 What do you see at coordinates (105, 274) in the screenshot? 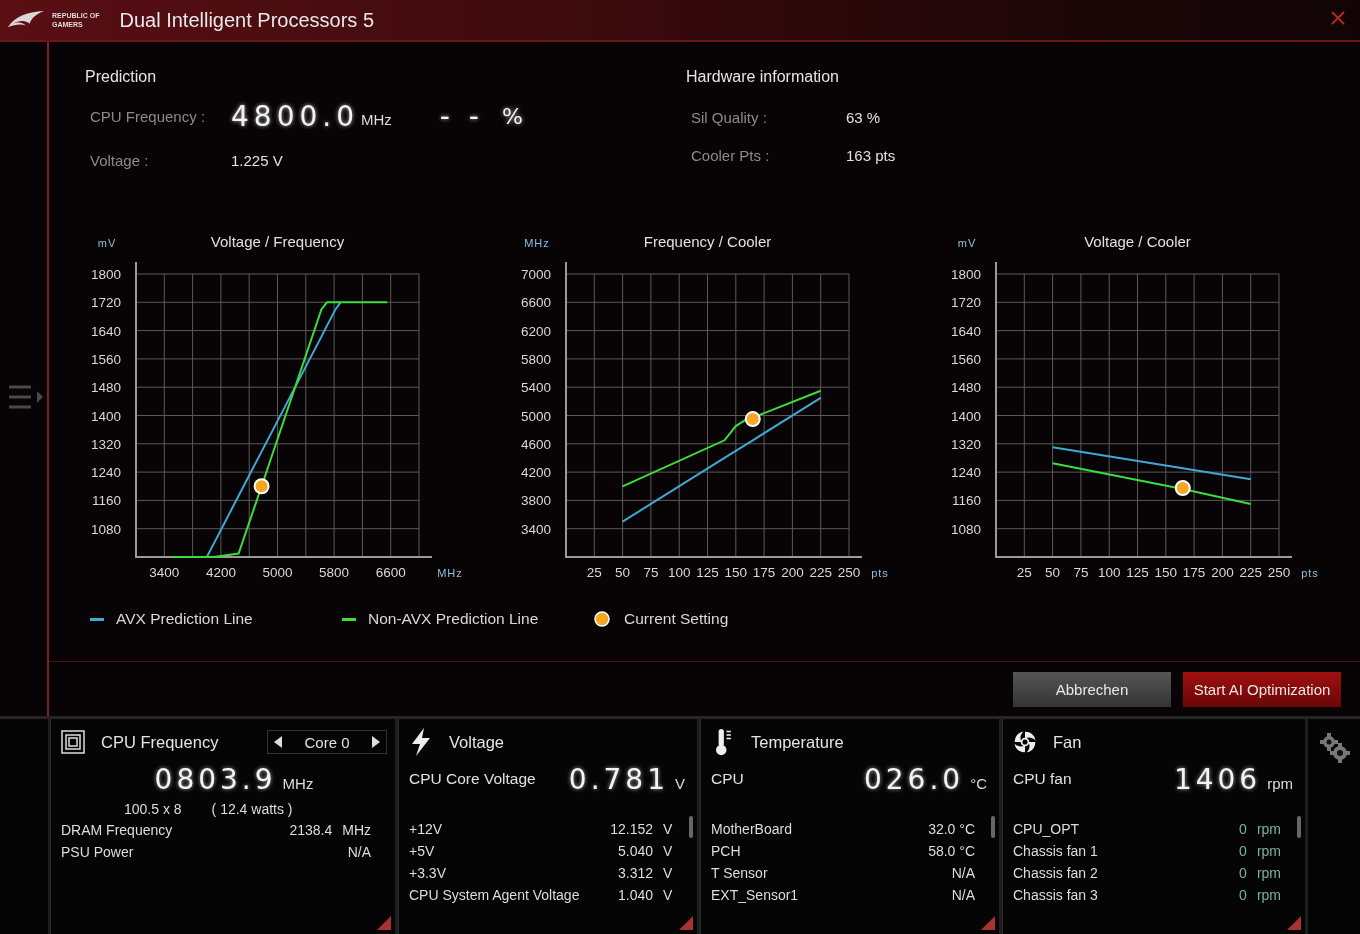
I see `tick-label: 1800` at bounding box center [105, 274].